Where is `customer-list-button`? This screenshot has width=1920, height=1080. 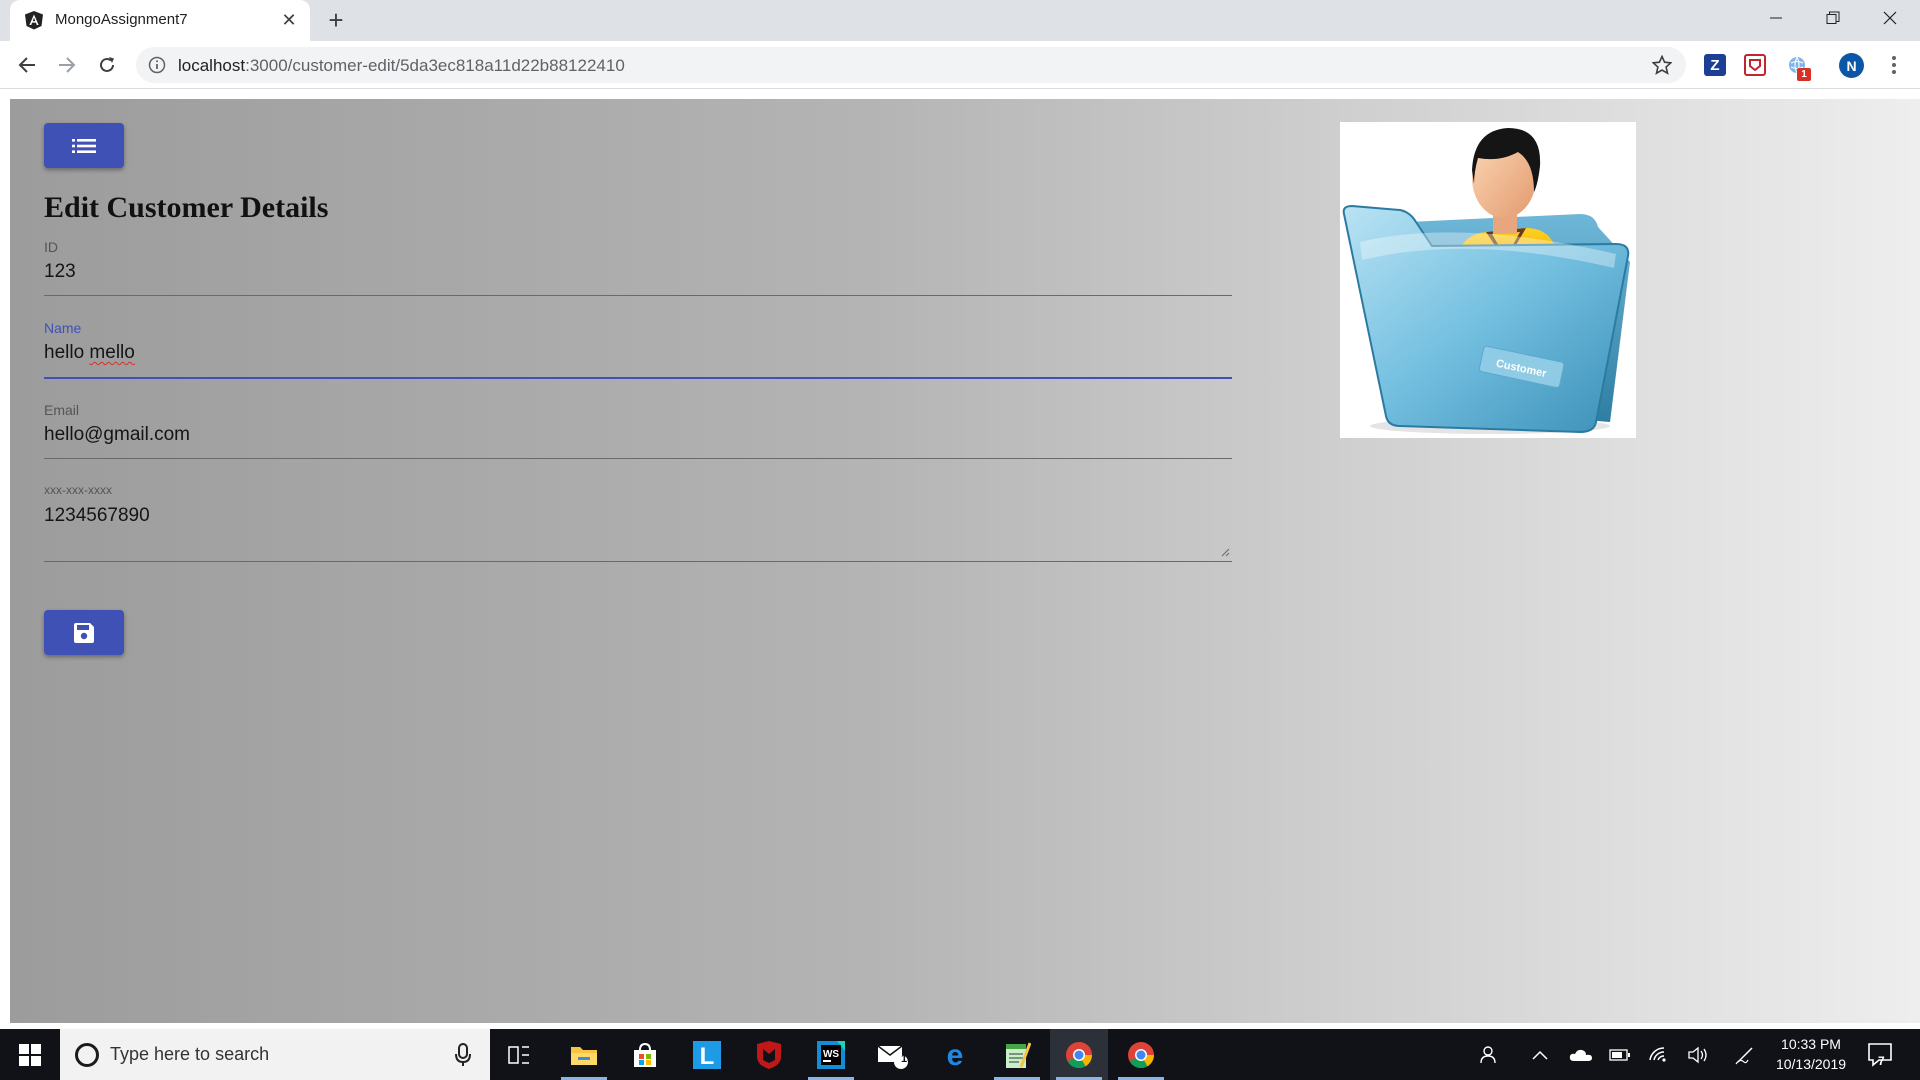
customer-list-button is located at coordinates (84, 145).